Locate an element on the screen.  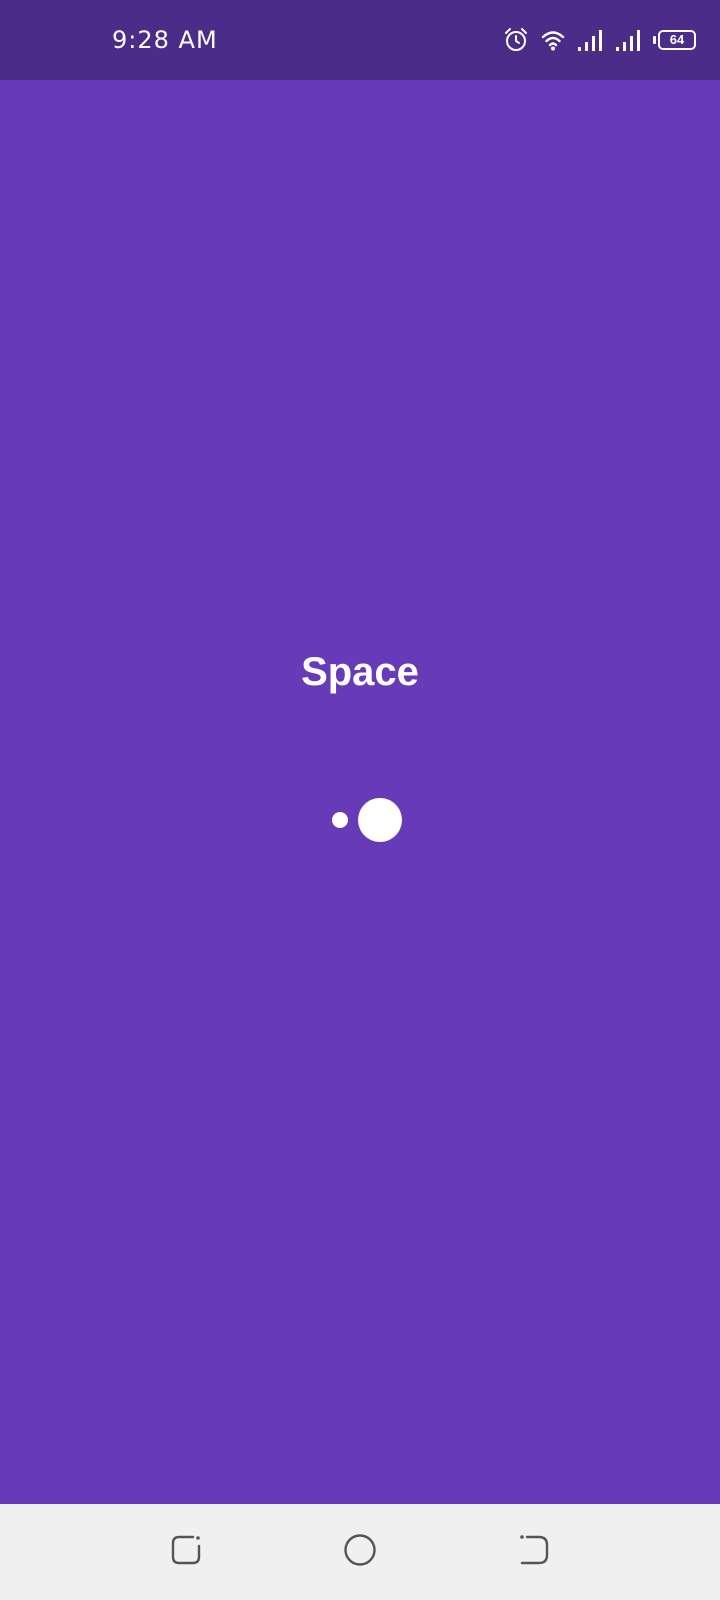
home-button is located at coordinates (360, 1552).